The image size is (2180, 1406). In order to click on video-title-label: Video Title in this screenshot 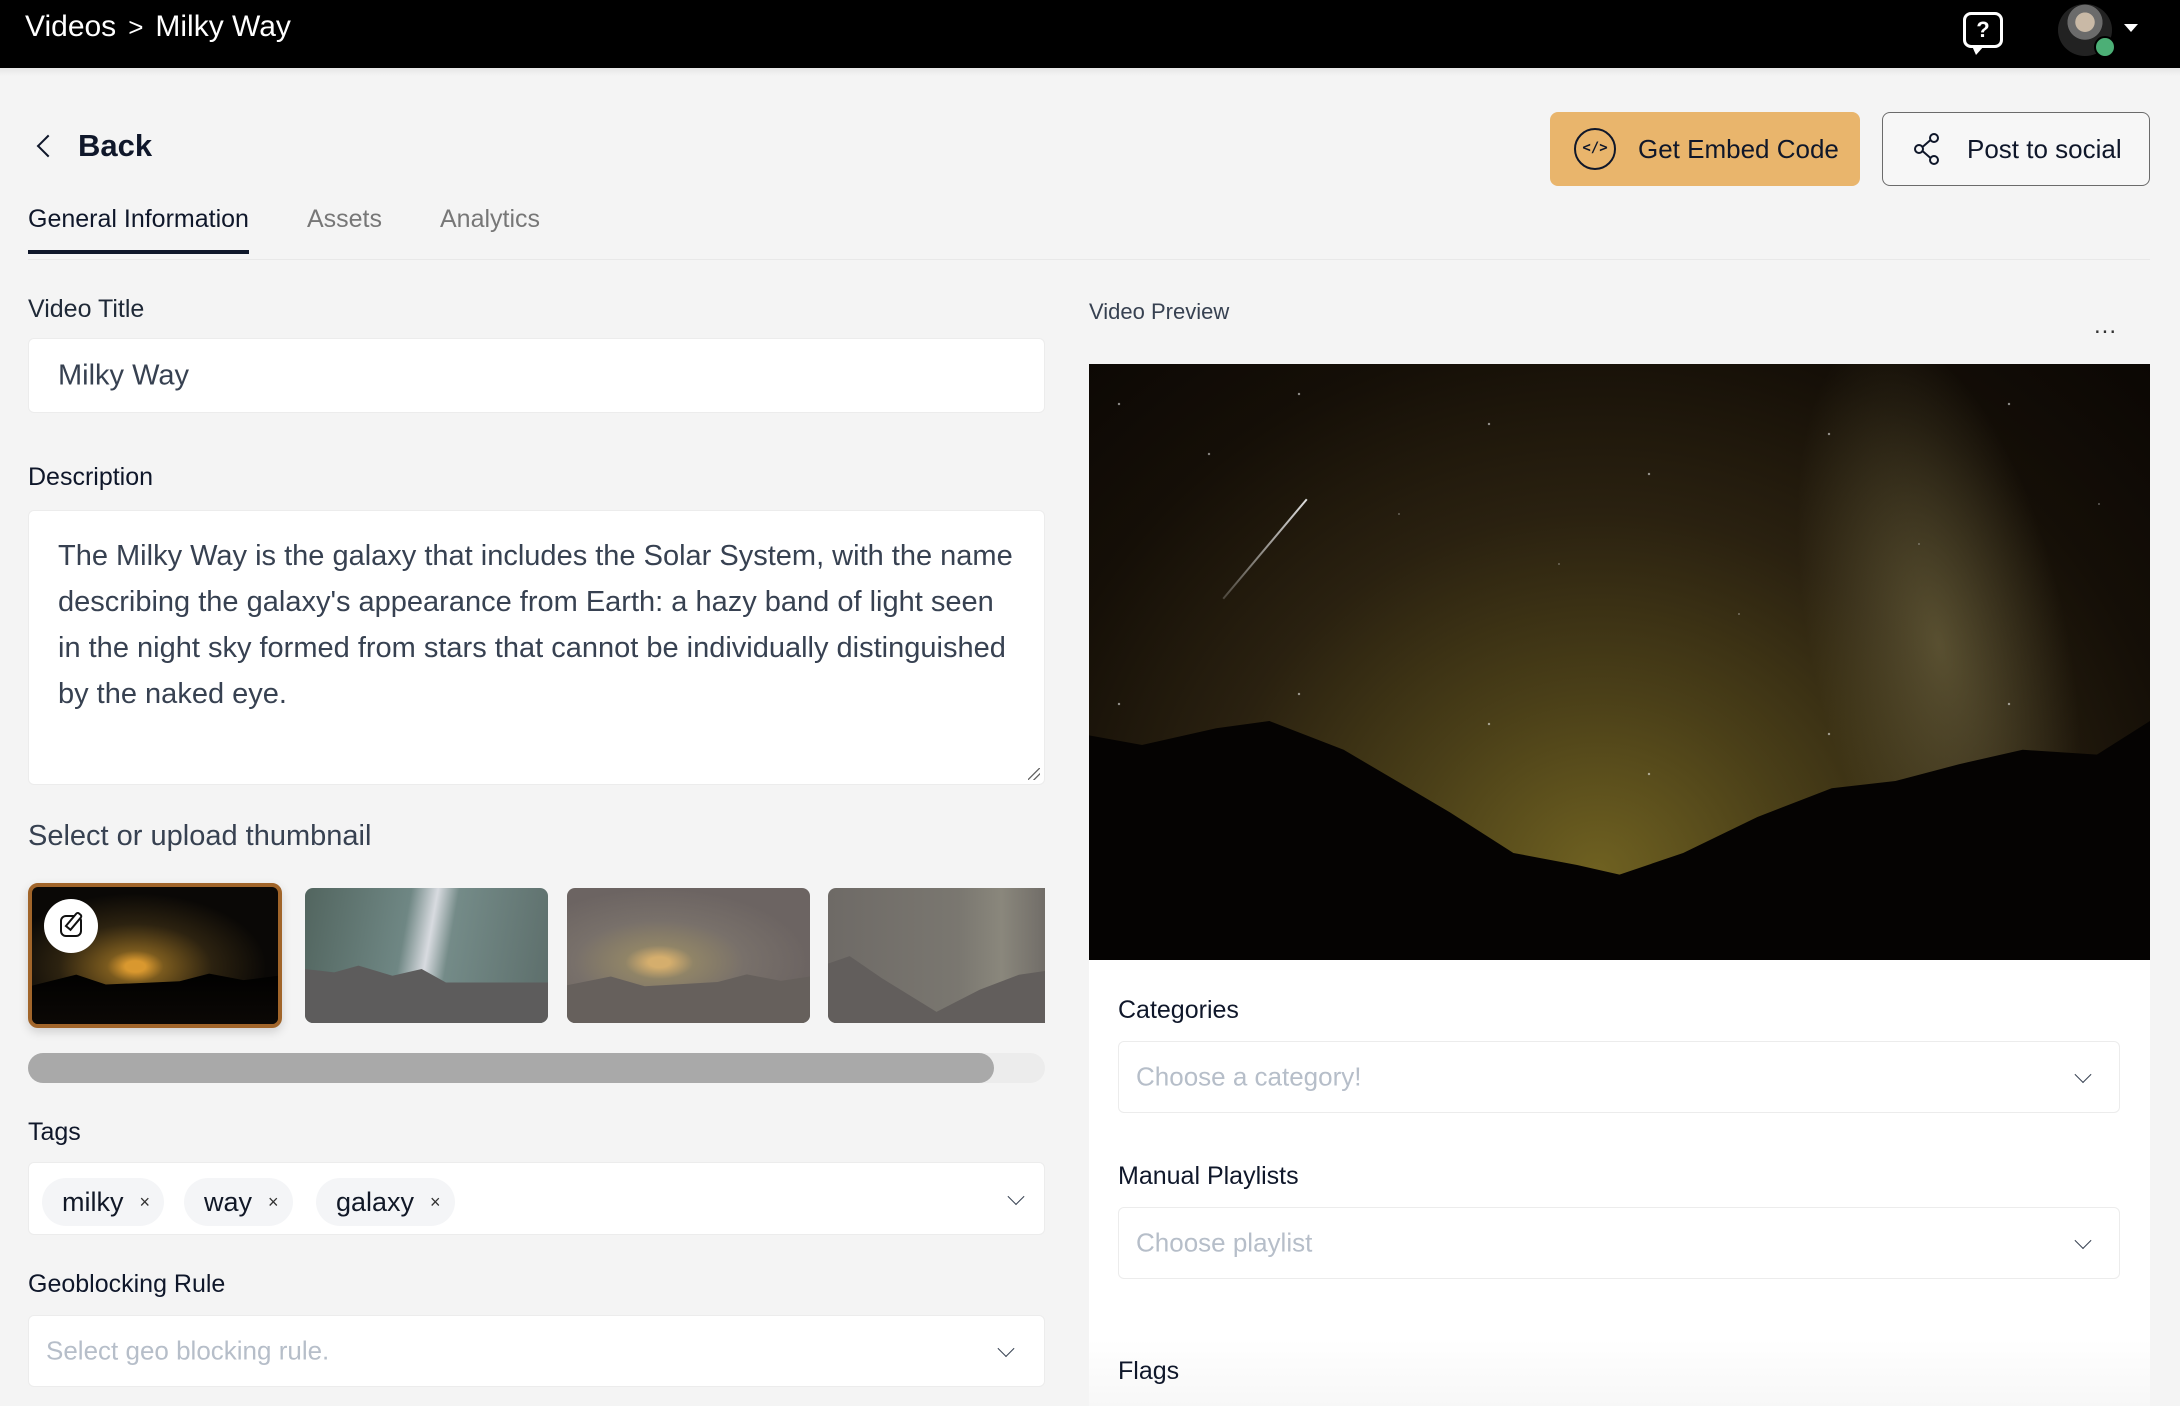, I will do `click(86, 309)`.